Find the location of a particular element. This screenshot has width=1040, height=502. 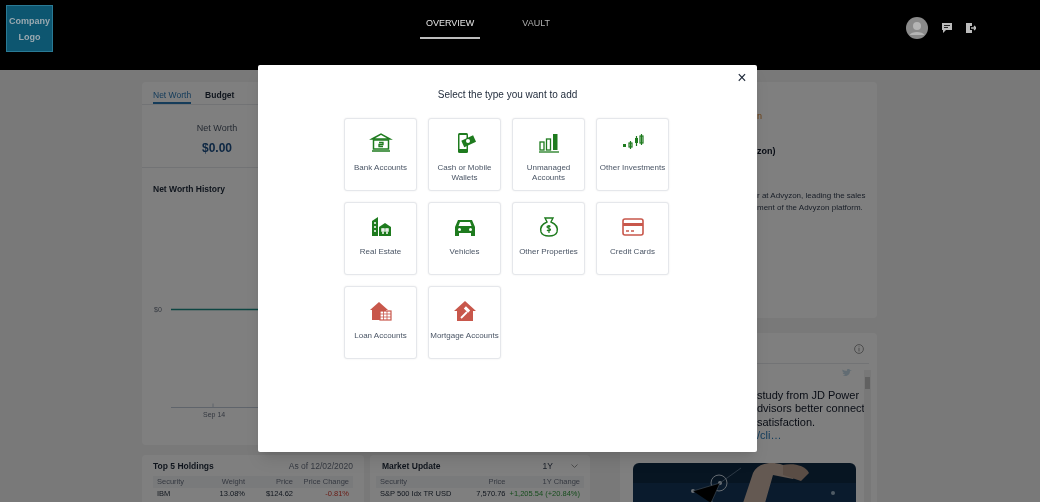

chat-icon is located at coordinates (947, 28).